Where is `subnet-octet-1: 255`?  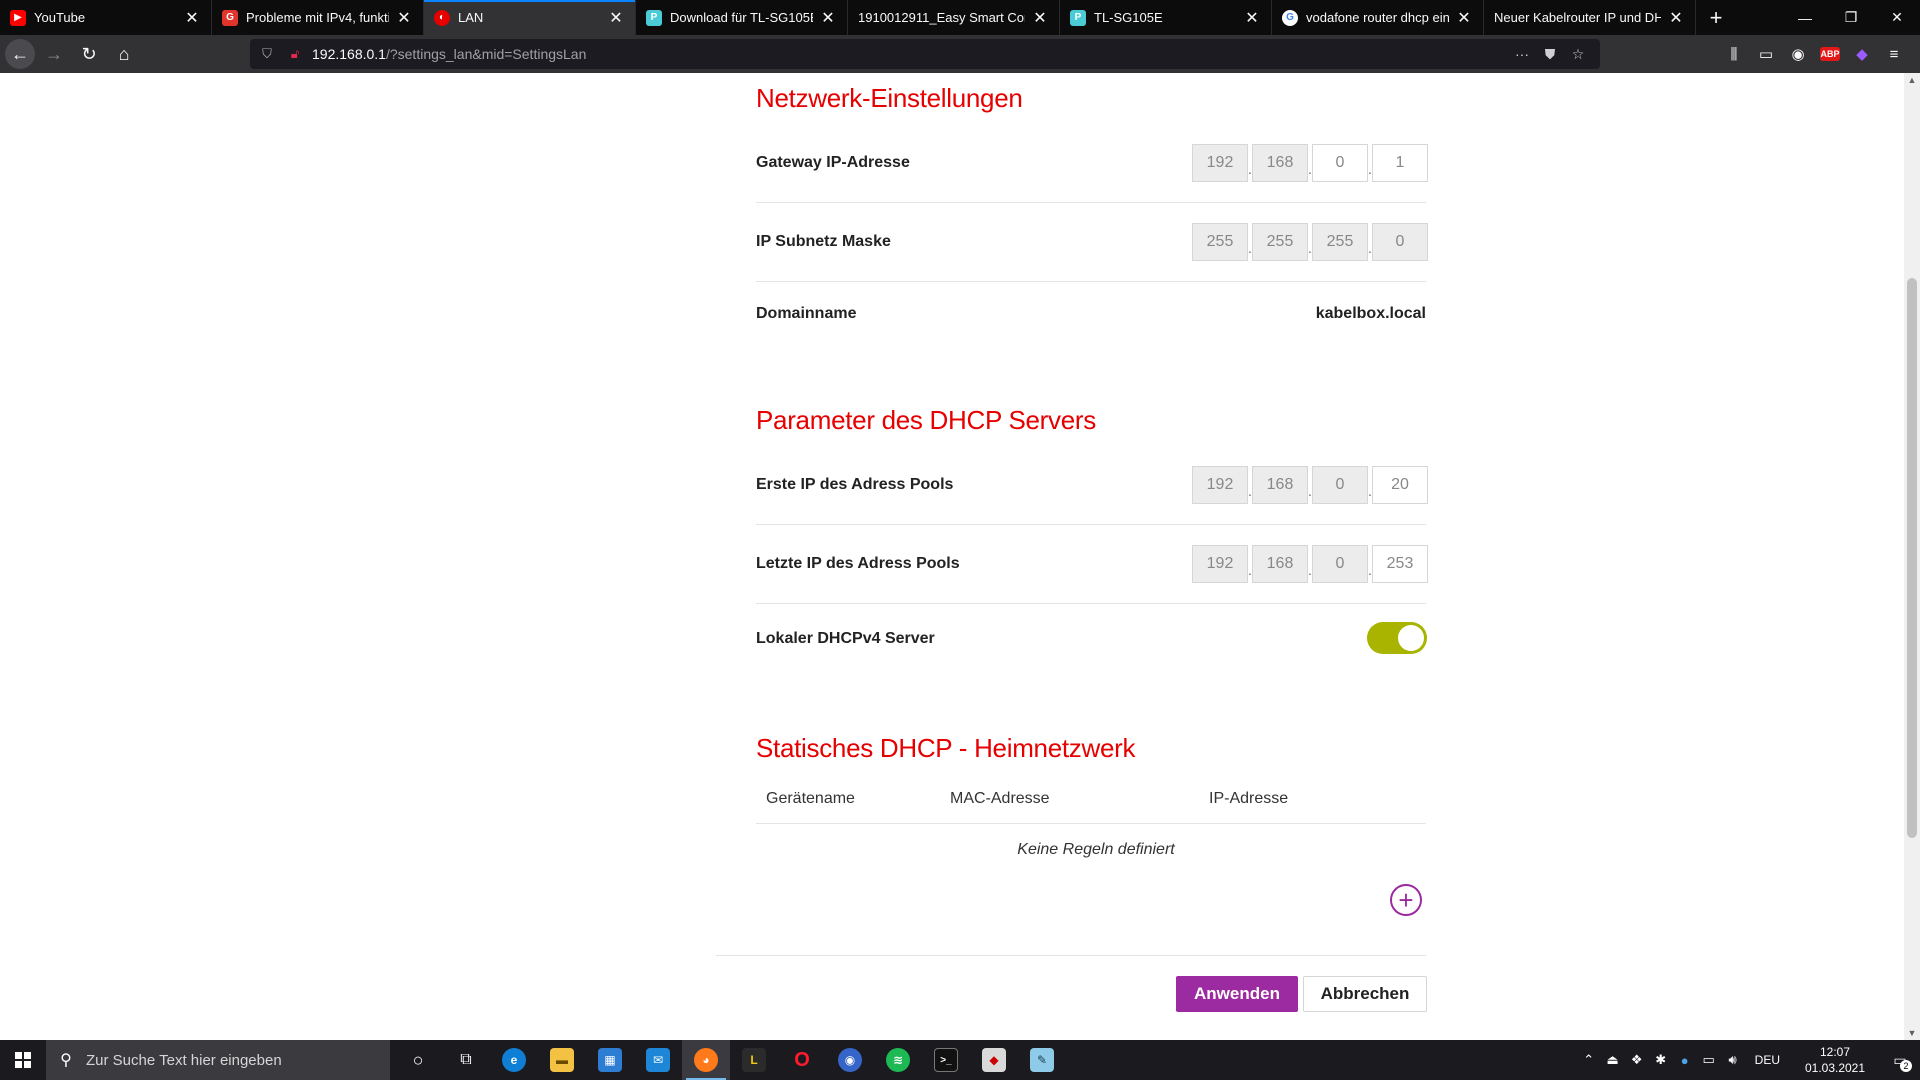 subnet-octet-1: 255 is located at coordinates (1220, 242).